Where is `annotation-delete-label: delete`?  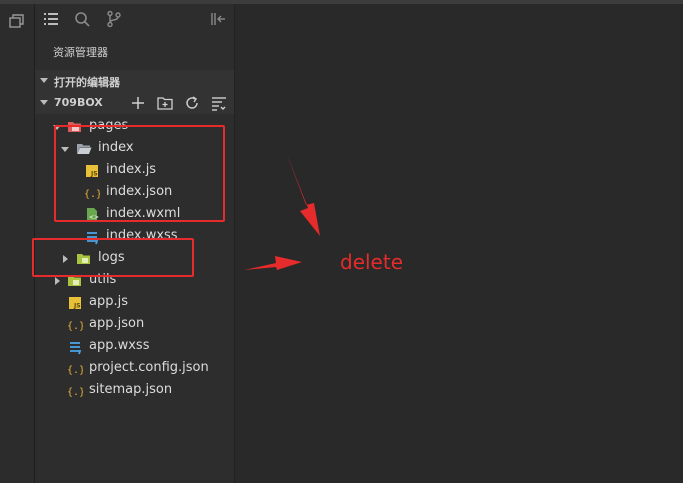
annotation-delete-label: delete is located at coordinates (372, 262).